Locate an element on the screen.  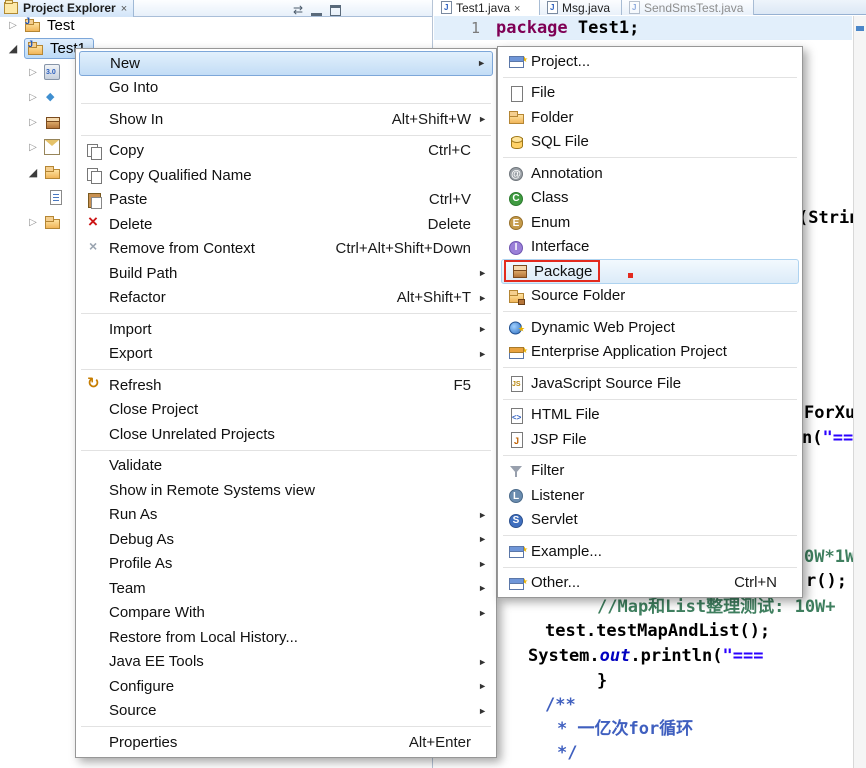
submenu-item-javascript-source-file: JavaScript Source File is located at coordinates (650, 383).